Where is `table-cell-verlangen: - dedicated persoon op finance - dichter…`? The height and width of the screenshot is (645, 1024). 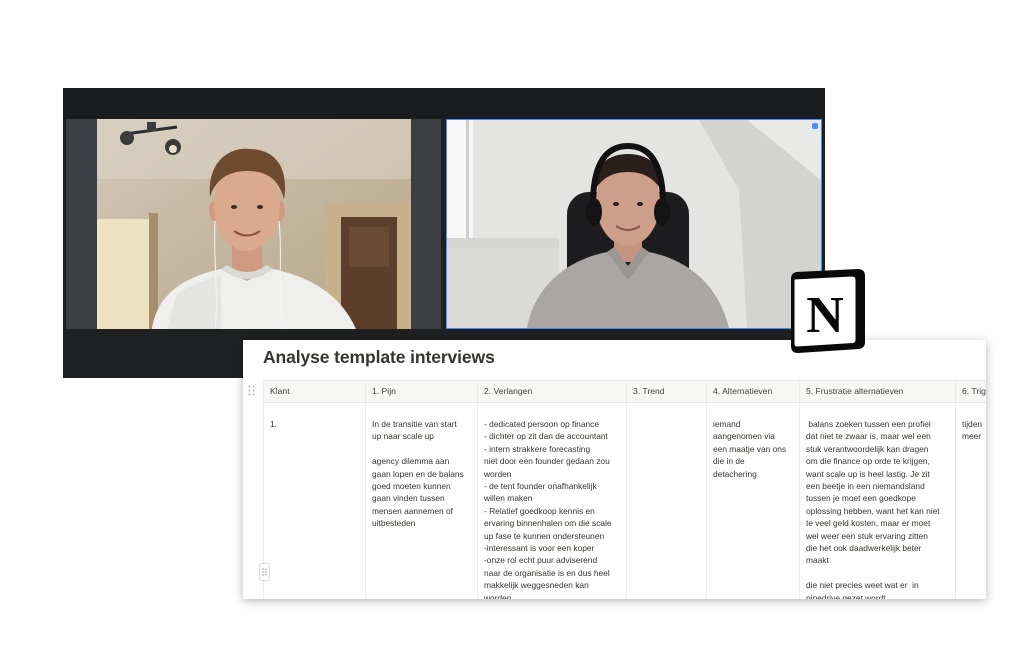
table-cell-verlangen: - dedicated persoon op finance - dichter… is located at coordinates (552, 501).